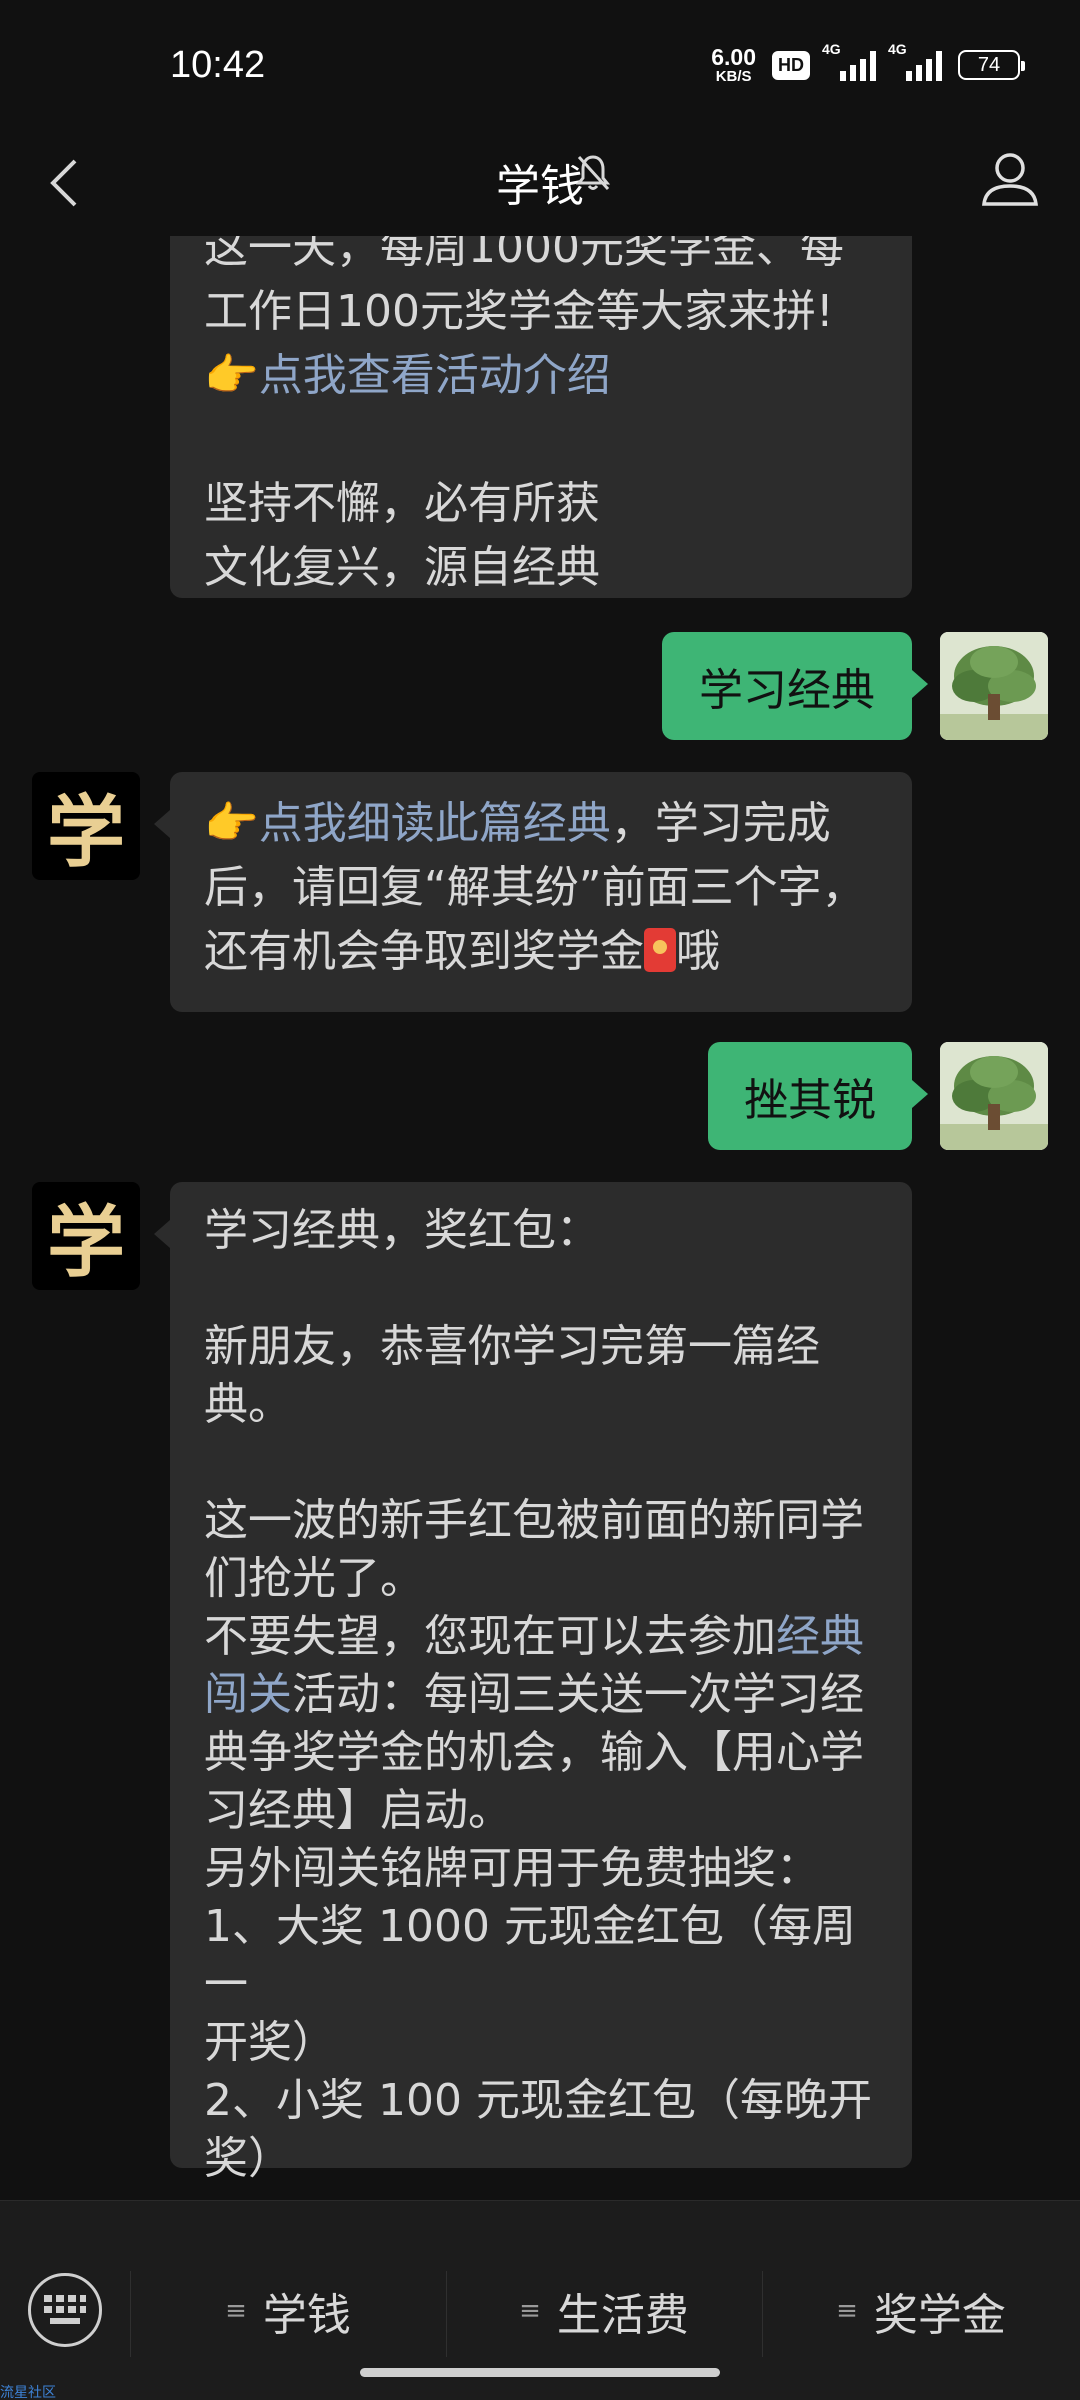  What do you see at coordinates (991, 65) in the screenshot?
I see `battery-icon: 74` at bounding box center [991, 65].